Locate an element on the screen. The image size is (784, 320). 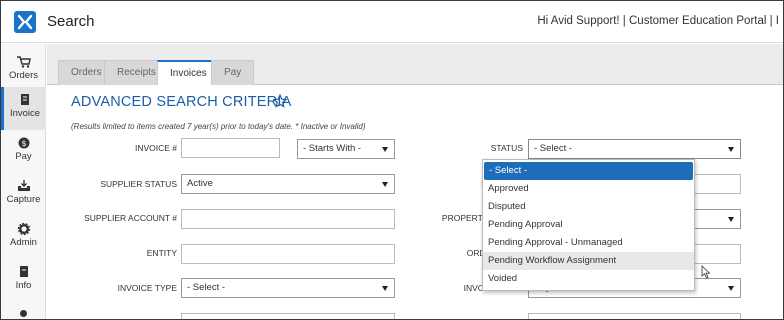
supplier-status-select: Active is located at coordinates (288, 184).